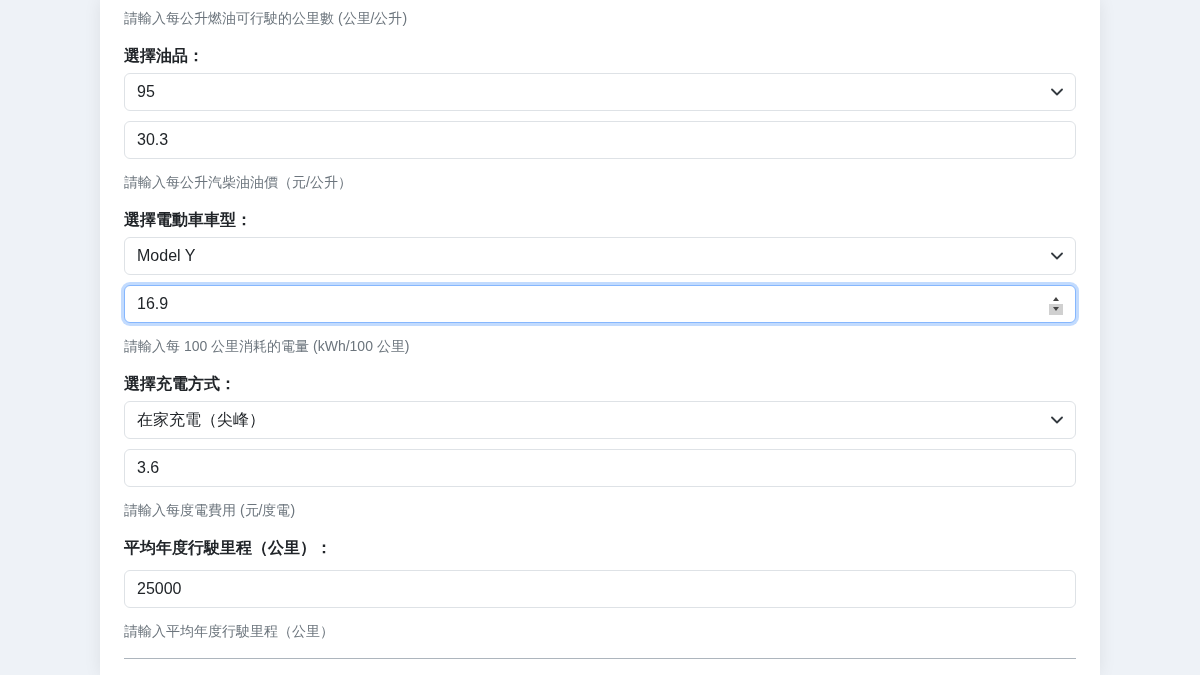  What do you see at coordinates (266, 18) in the screenshot?
I see `help-text: 請輸入每公升燃油可行駛的公里數 (公里/公升)` at bounding box center [266, 18].